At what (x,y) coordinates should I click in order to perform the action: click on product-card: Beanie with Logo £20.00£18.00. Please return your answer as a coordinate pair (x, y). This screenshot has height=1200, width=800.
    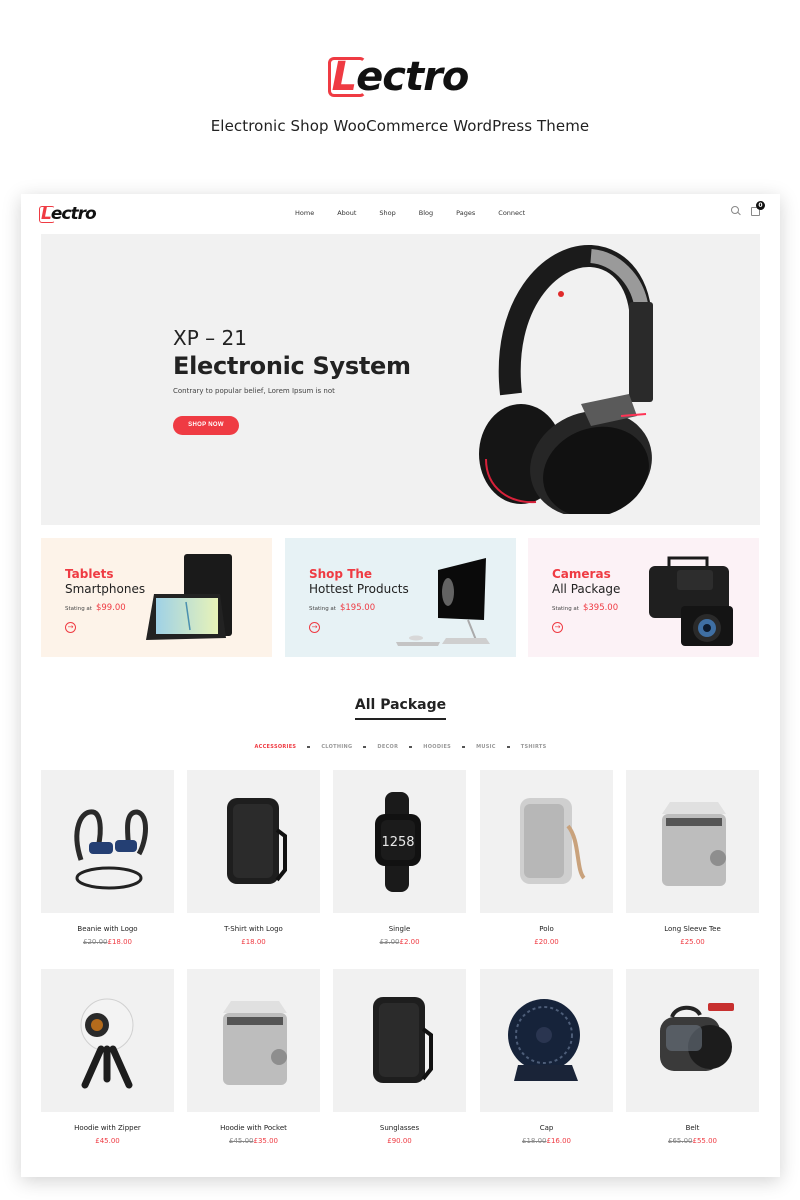
    Looking at the image, I should click on (107, 858).